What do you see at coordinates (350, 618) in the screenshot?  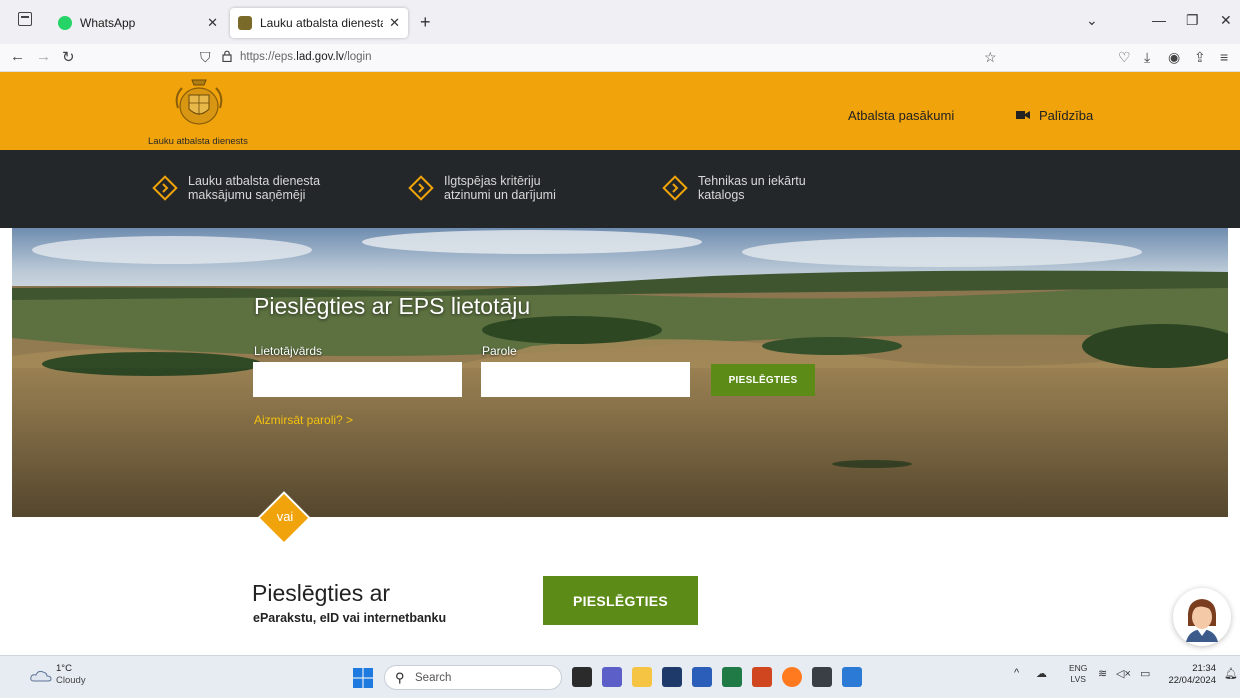 I see `alt-login-subtitle: eParakstu, eID vai internetbanku` at bounding box center [350, 618].